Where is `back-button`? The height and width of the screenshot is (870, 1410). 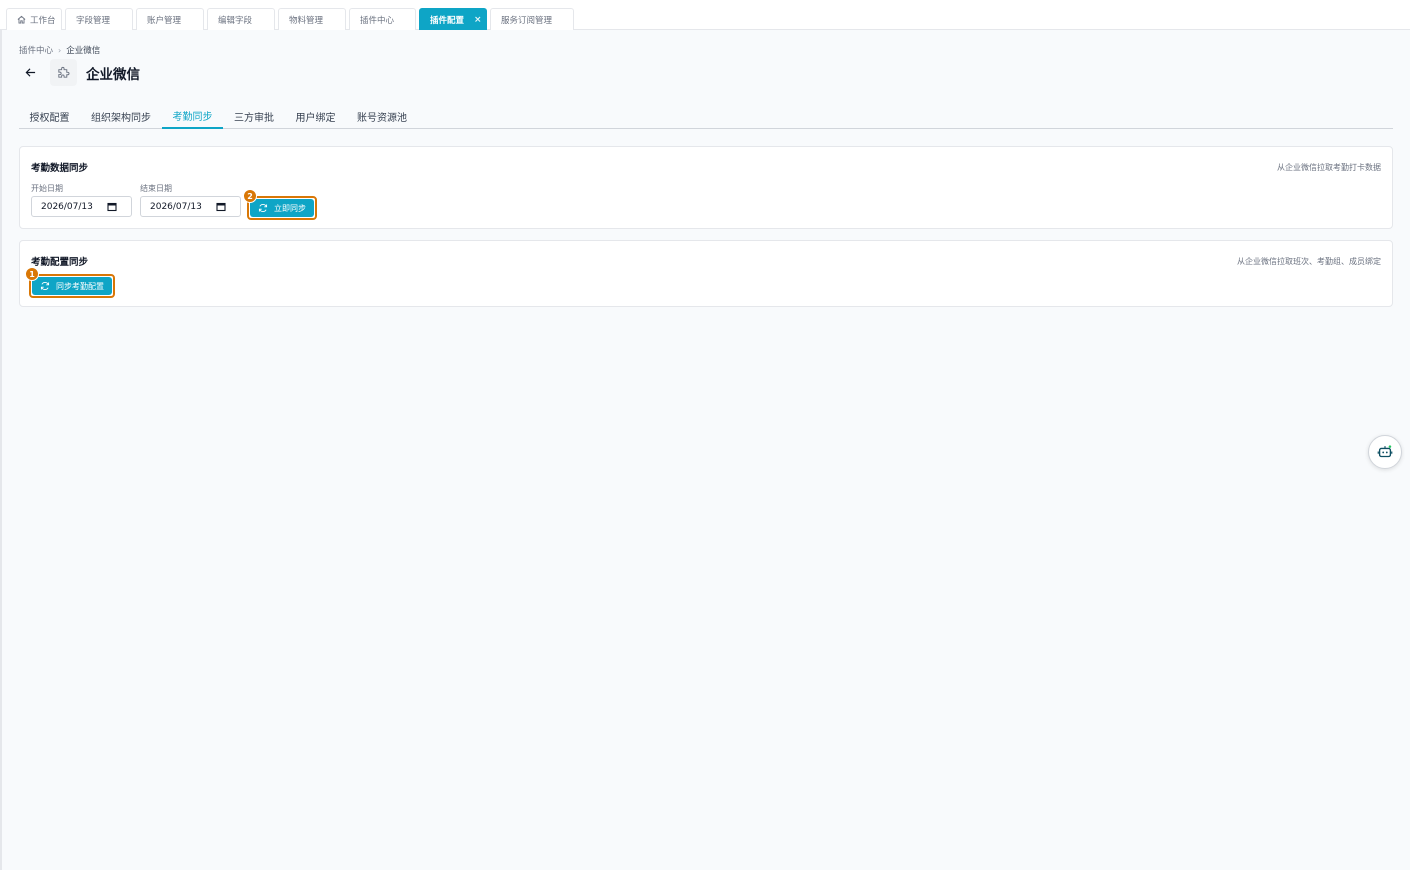 back-button is located at coordinates (30, 72).